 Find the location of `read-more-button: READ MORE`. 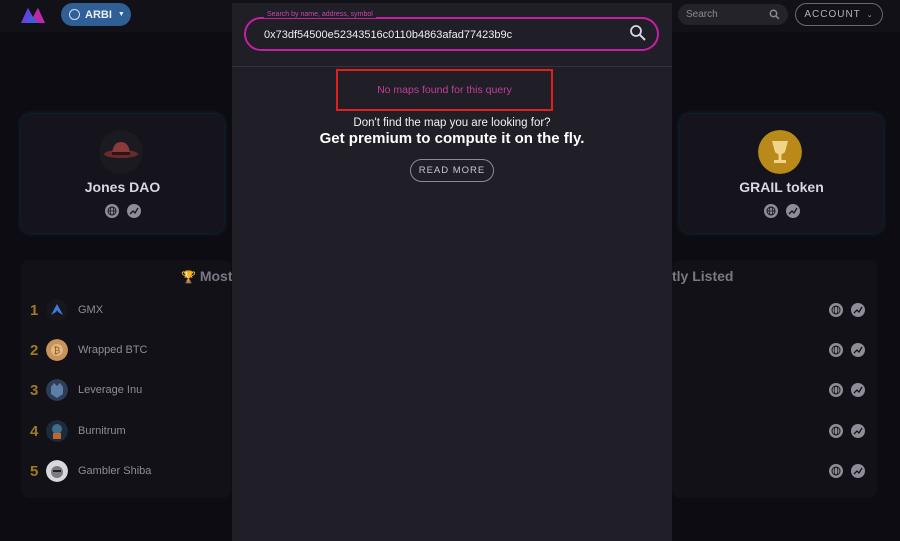

read-more-button: READ MORE is located at coordinates (452, 170).